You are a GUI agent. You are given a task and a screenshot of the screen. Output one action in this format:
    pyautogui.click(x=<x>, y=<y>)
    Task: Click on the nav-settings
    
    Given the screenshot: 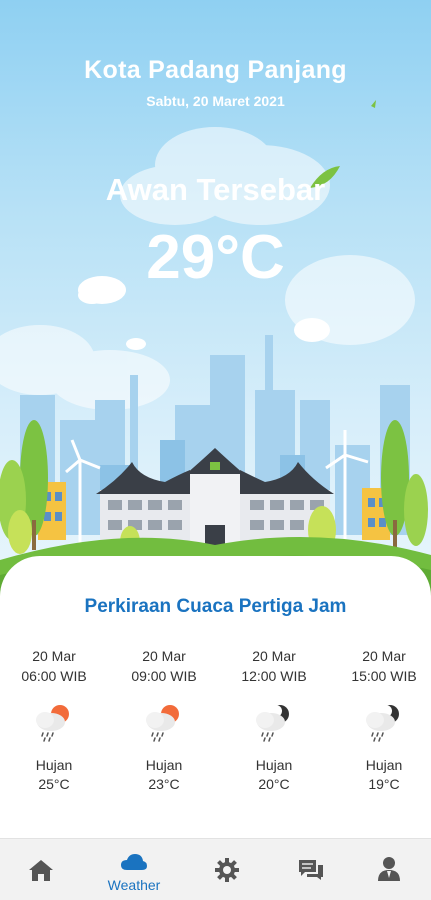 What is the action you would take?
    pyautogui.click(x=227, y=869)
    